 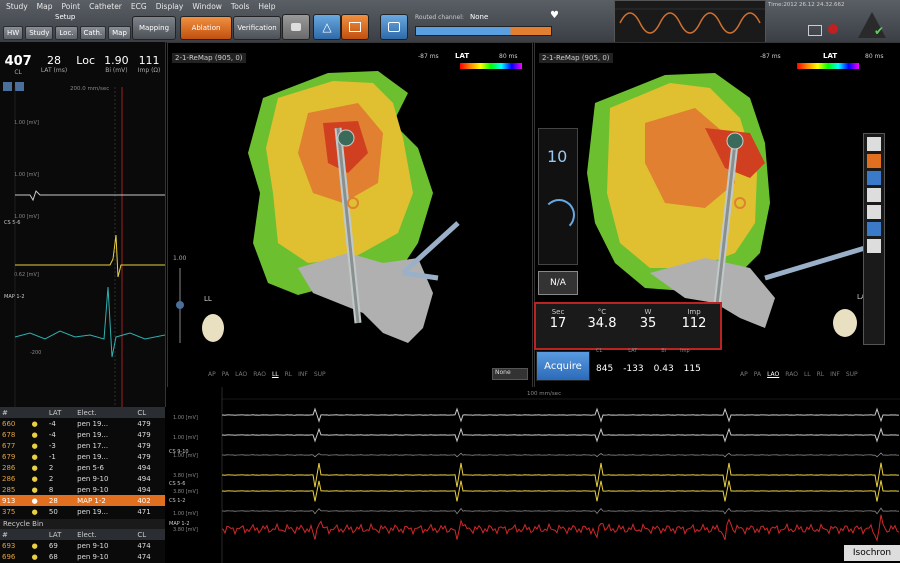 I want to click on tab-loc: Loc., so click(x=66, y=33).